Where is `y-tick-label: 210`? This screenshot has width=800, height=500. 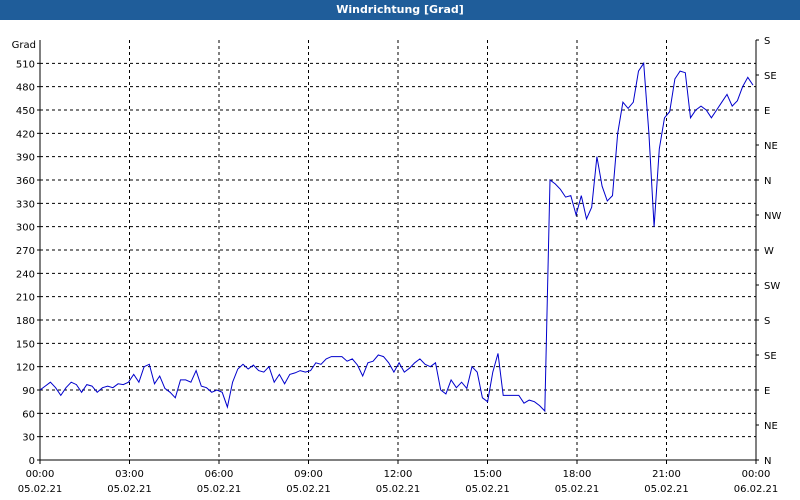 y-tick-label: 210 is located at coordinates (25, 298).